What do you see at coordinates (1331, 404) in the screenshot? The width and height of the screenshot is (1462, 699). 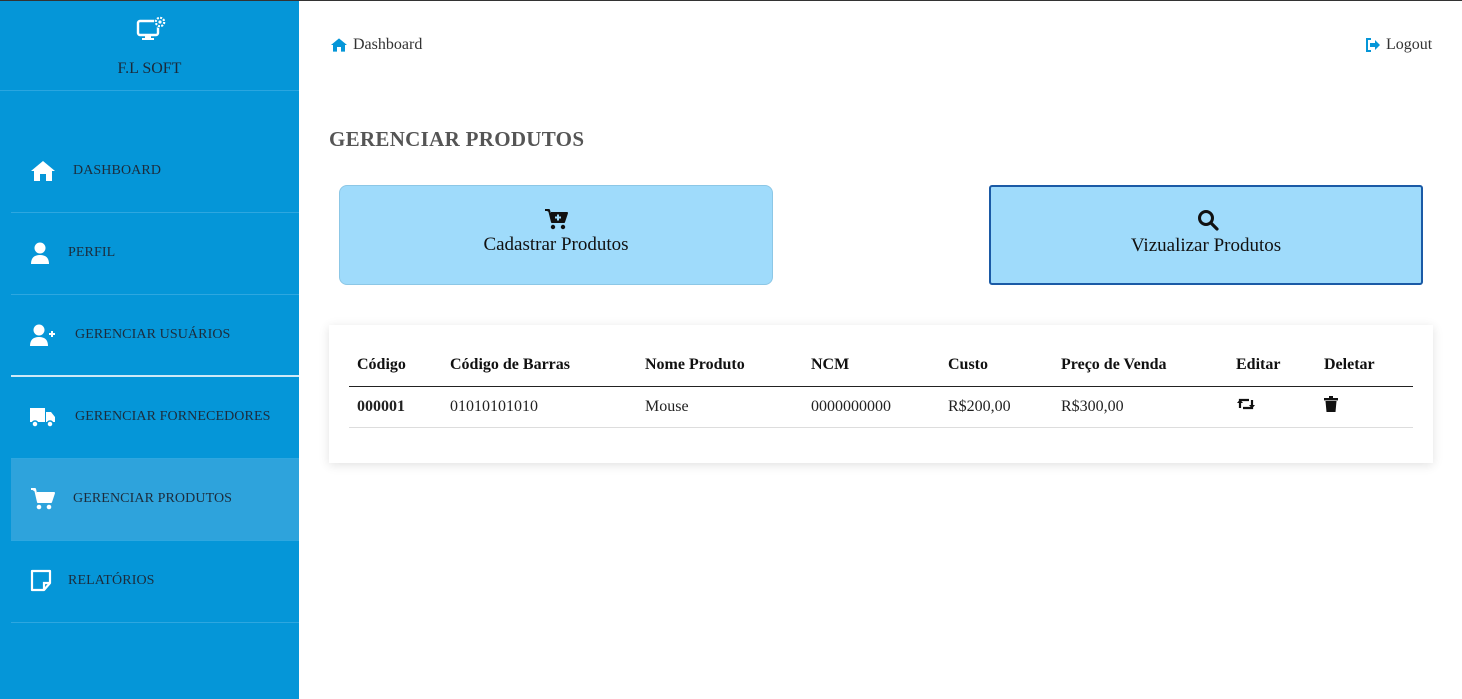 I see `trash-icon` at bounding box center [1331, 404].